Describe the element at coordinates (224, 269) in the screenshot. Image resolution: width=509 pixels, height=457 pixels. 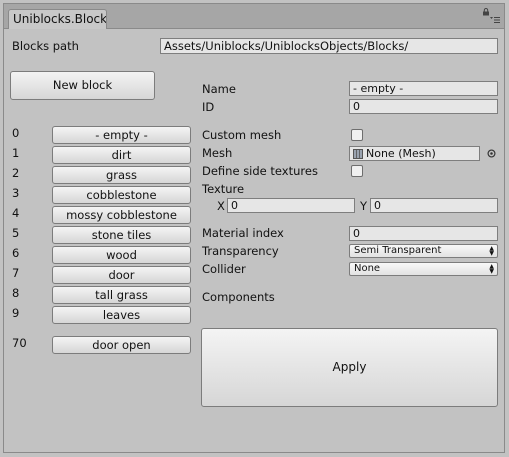
I see `collider-label: Collider` at that location.